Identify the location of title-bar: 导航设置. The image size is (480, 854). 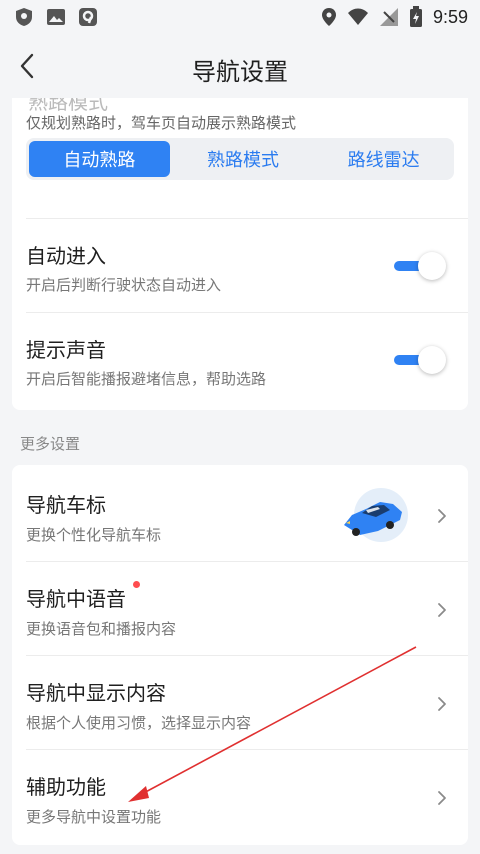
(240, 66).